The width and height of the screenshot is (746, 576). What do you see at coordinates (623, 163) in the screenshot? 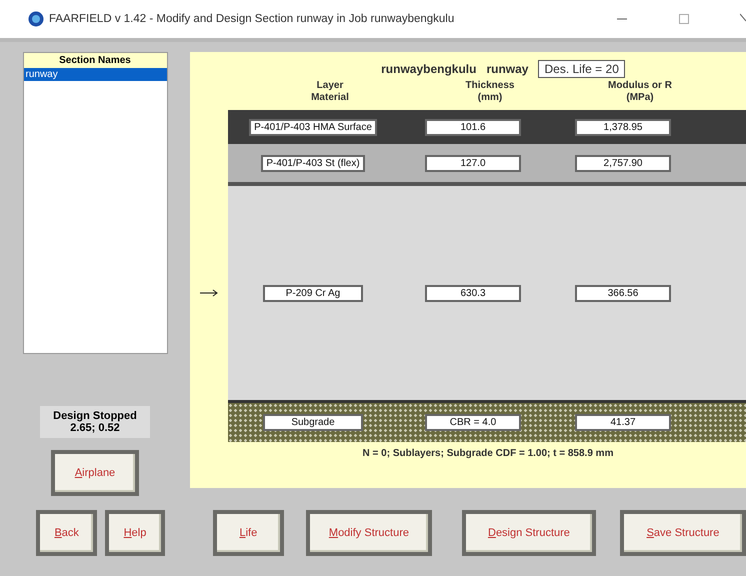
I see `modulus-field: 2,757.90` at bounding box center [623, 163].